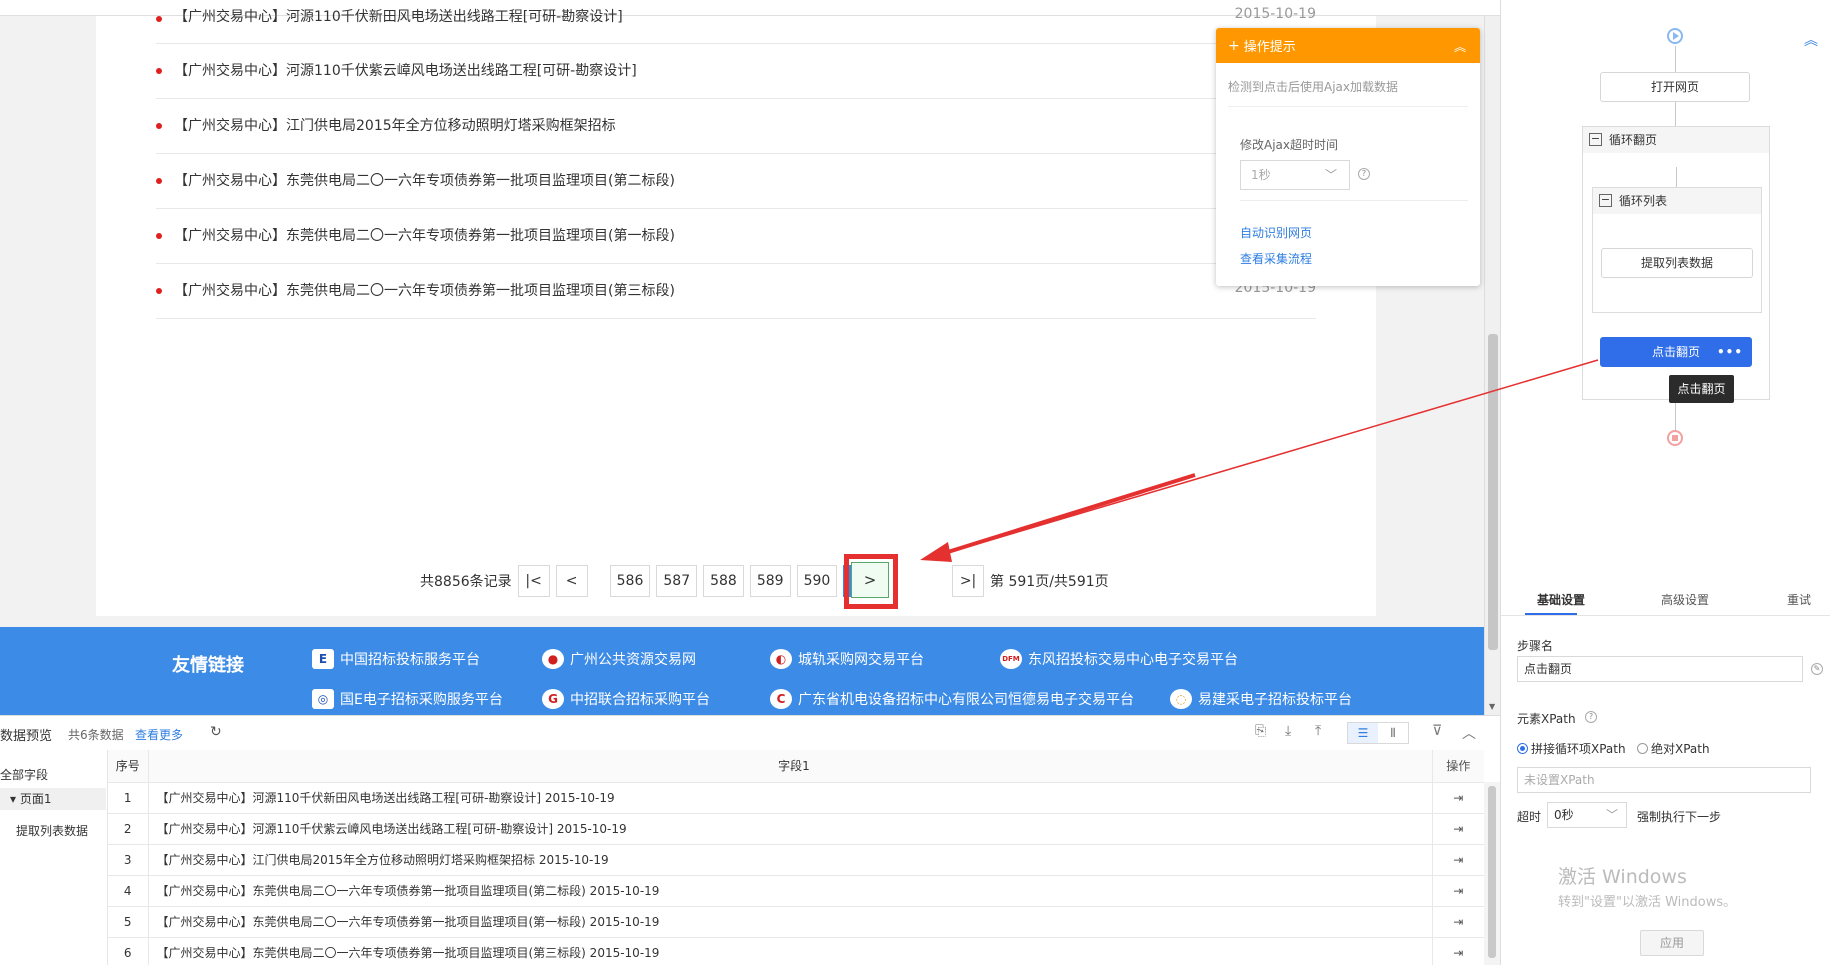  What do you see at coordinates (1260, 731) in the screenshot?
I see `export-icon: ⎘` at bounding box center [1260, 731].